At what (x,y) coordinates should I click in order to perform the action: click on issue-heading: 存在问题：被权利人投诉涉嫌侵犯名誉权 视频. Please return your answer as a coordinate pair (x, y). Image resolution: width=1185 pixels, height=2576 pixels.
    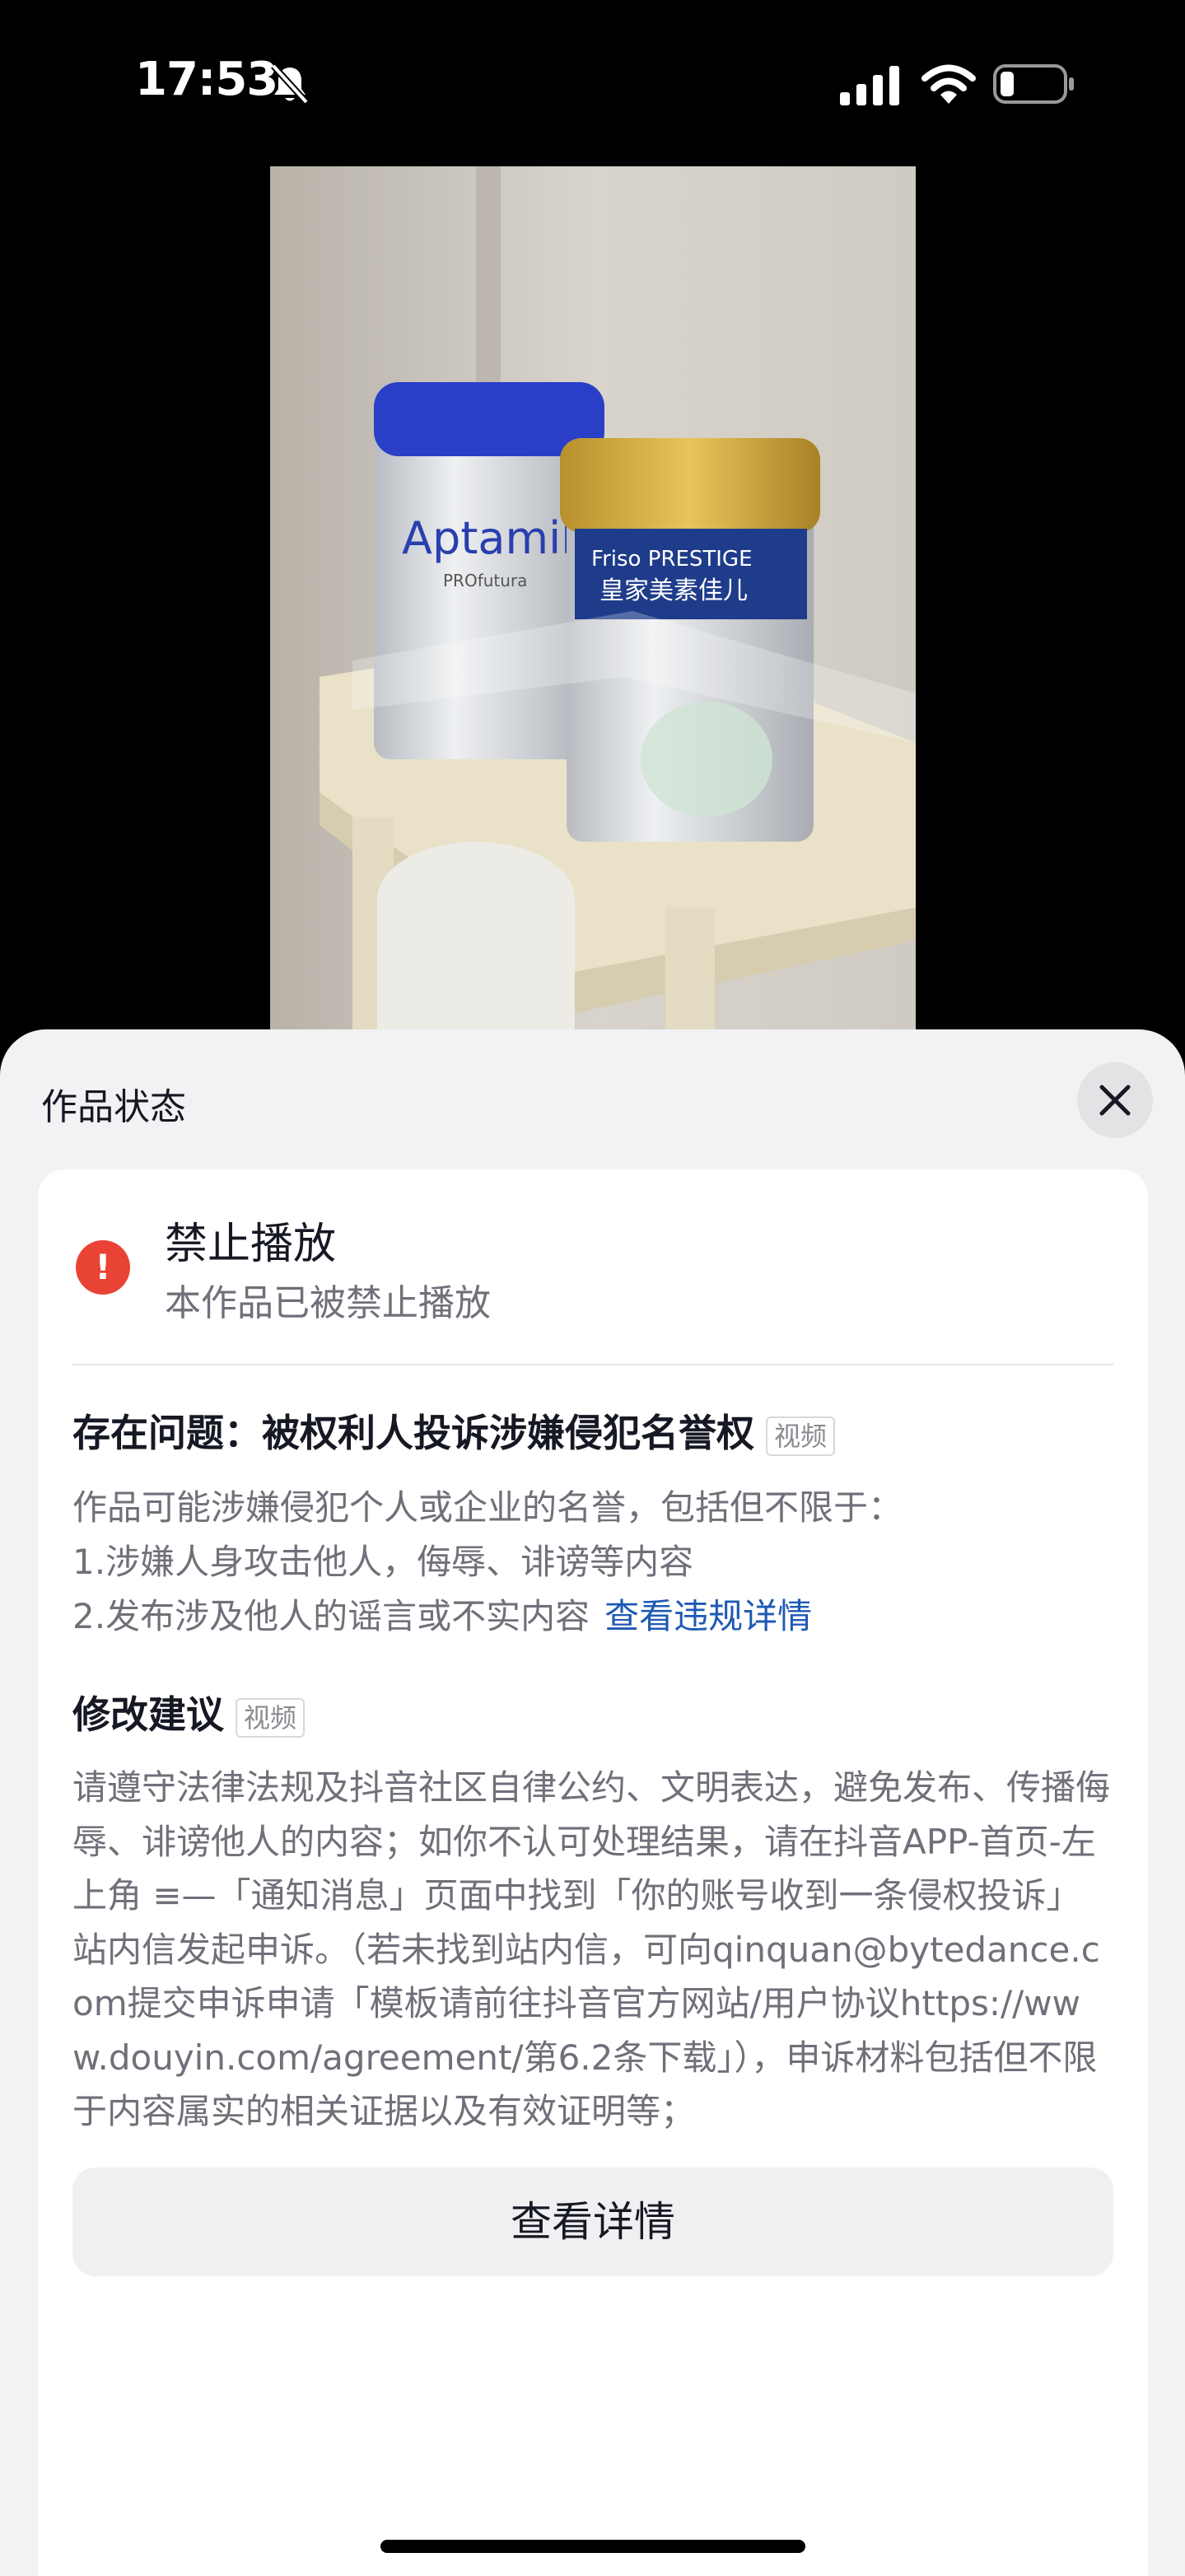
    Looking at the image, I should click on (454, 1430).